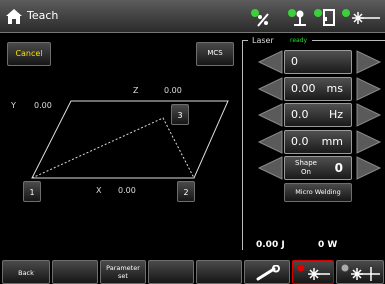 The width and height of the screenshot is (385, 284). I want to click on parameter-set-button: Parameter set, so click(123, 272).